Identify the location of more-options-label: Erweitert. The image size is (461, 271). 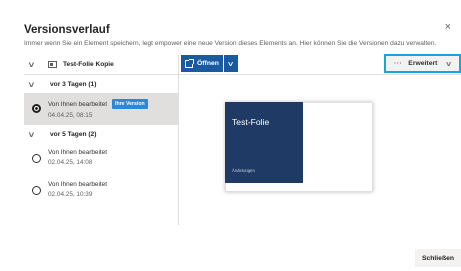
(423, 63).